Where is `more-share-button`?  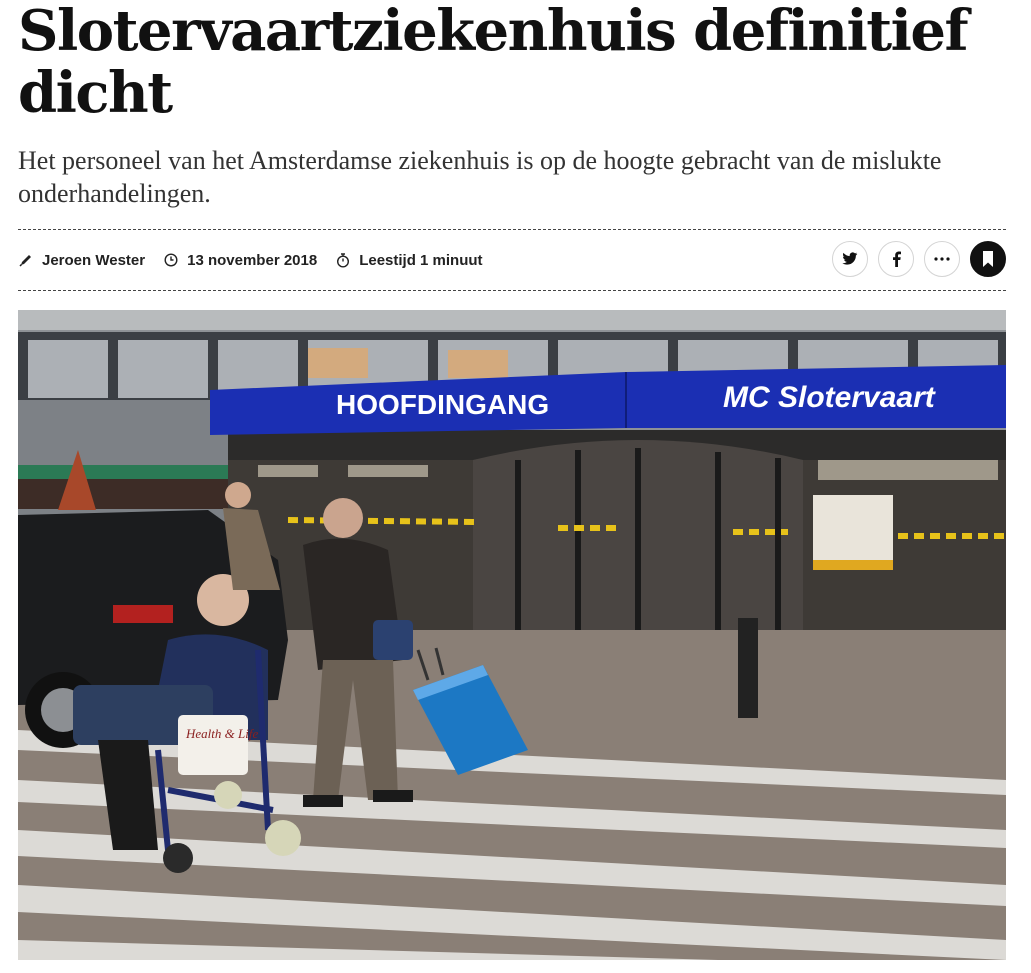 more-share-button is located at coordinates (942, 259).